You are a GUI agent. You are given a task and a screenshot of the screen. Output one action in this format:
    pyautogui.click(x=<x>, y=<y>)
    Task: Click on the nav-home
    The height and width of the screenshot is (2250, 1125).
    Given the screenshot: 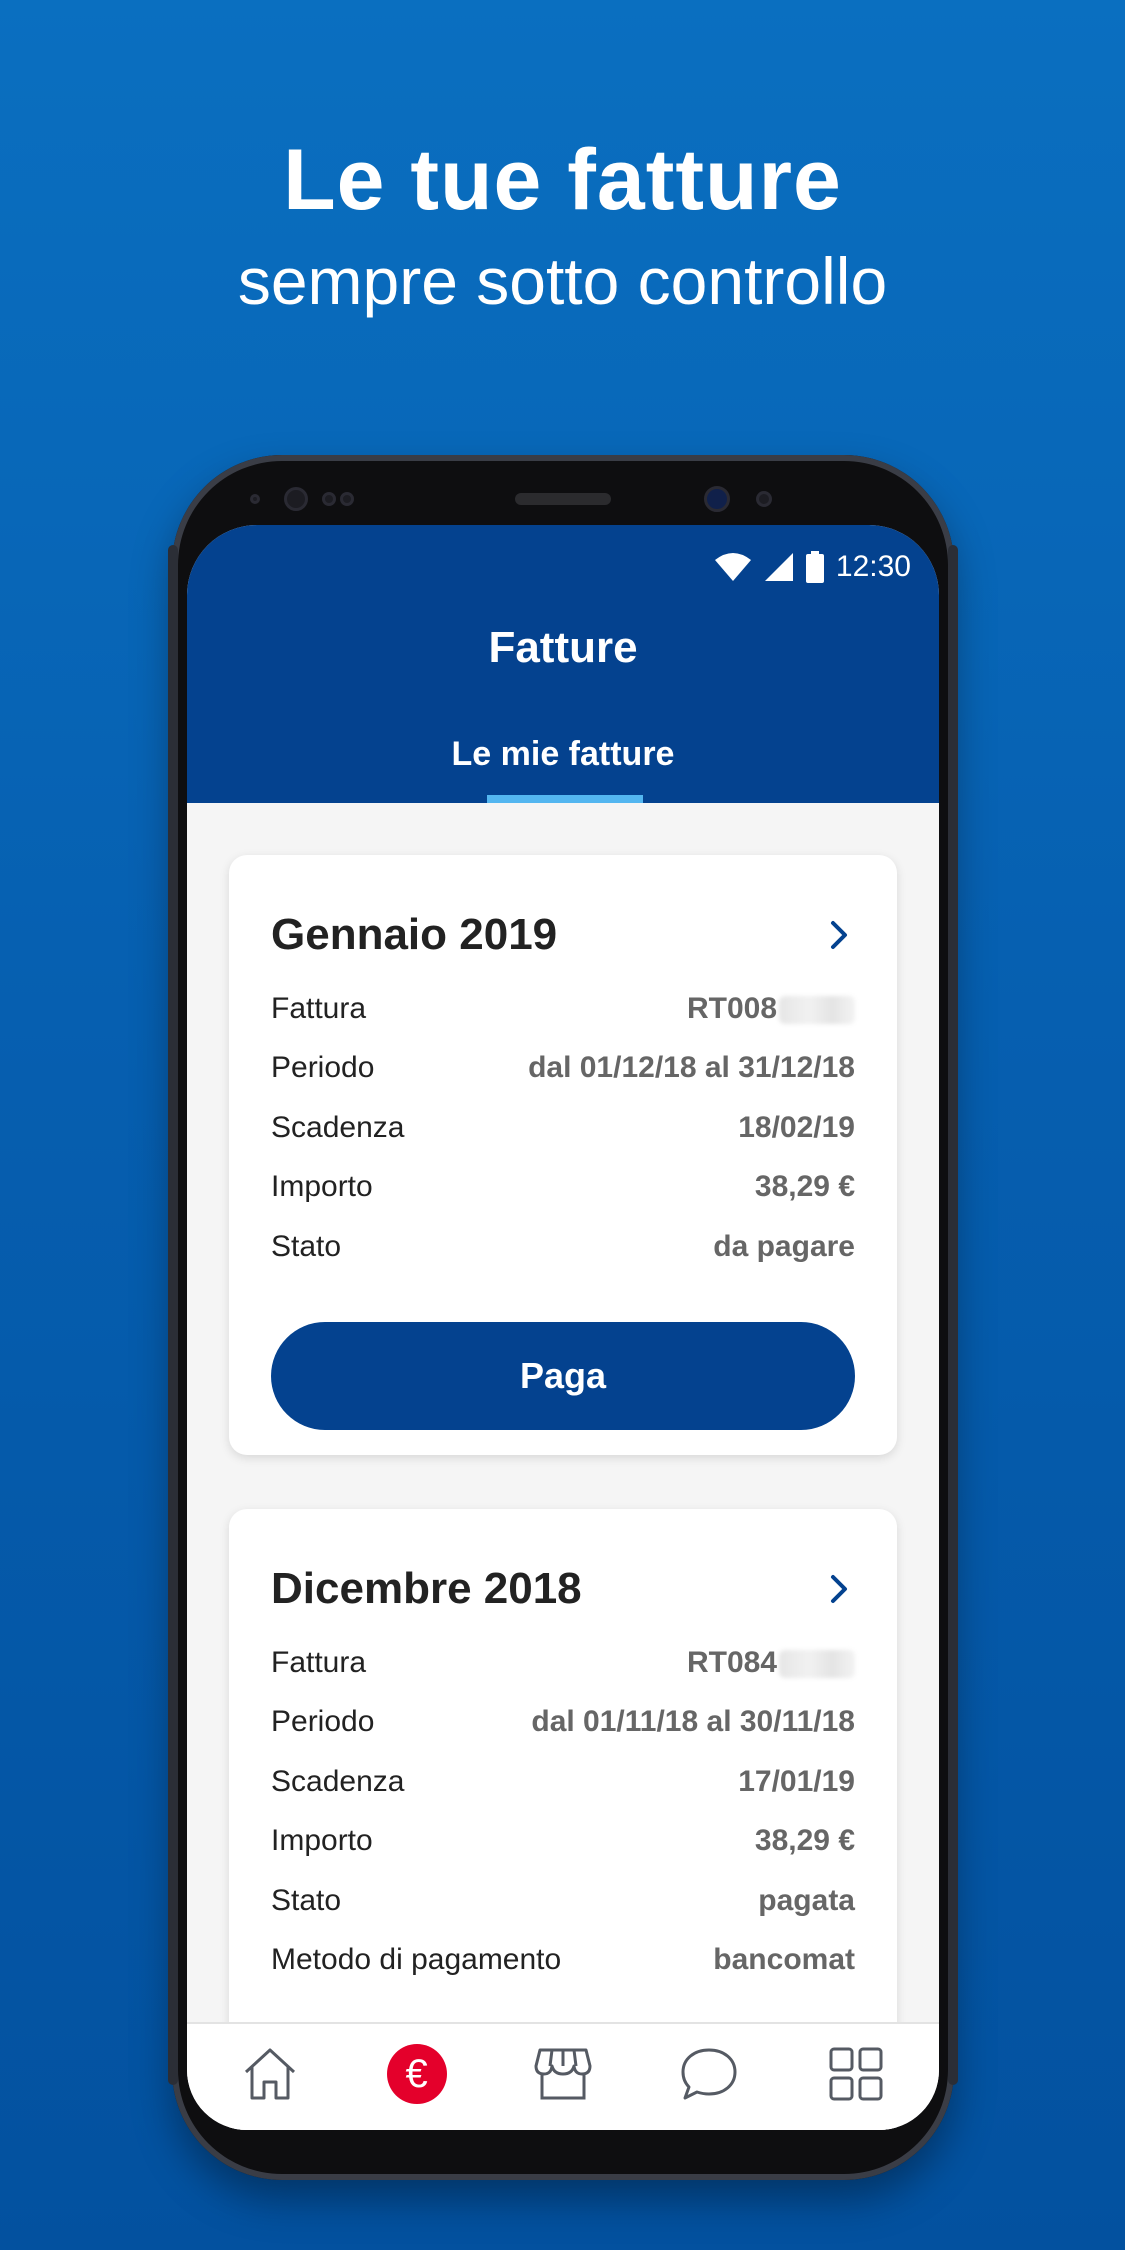 What is the action you would take?
    pyautogui.click(x=270, y=2074)
    